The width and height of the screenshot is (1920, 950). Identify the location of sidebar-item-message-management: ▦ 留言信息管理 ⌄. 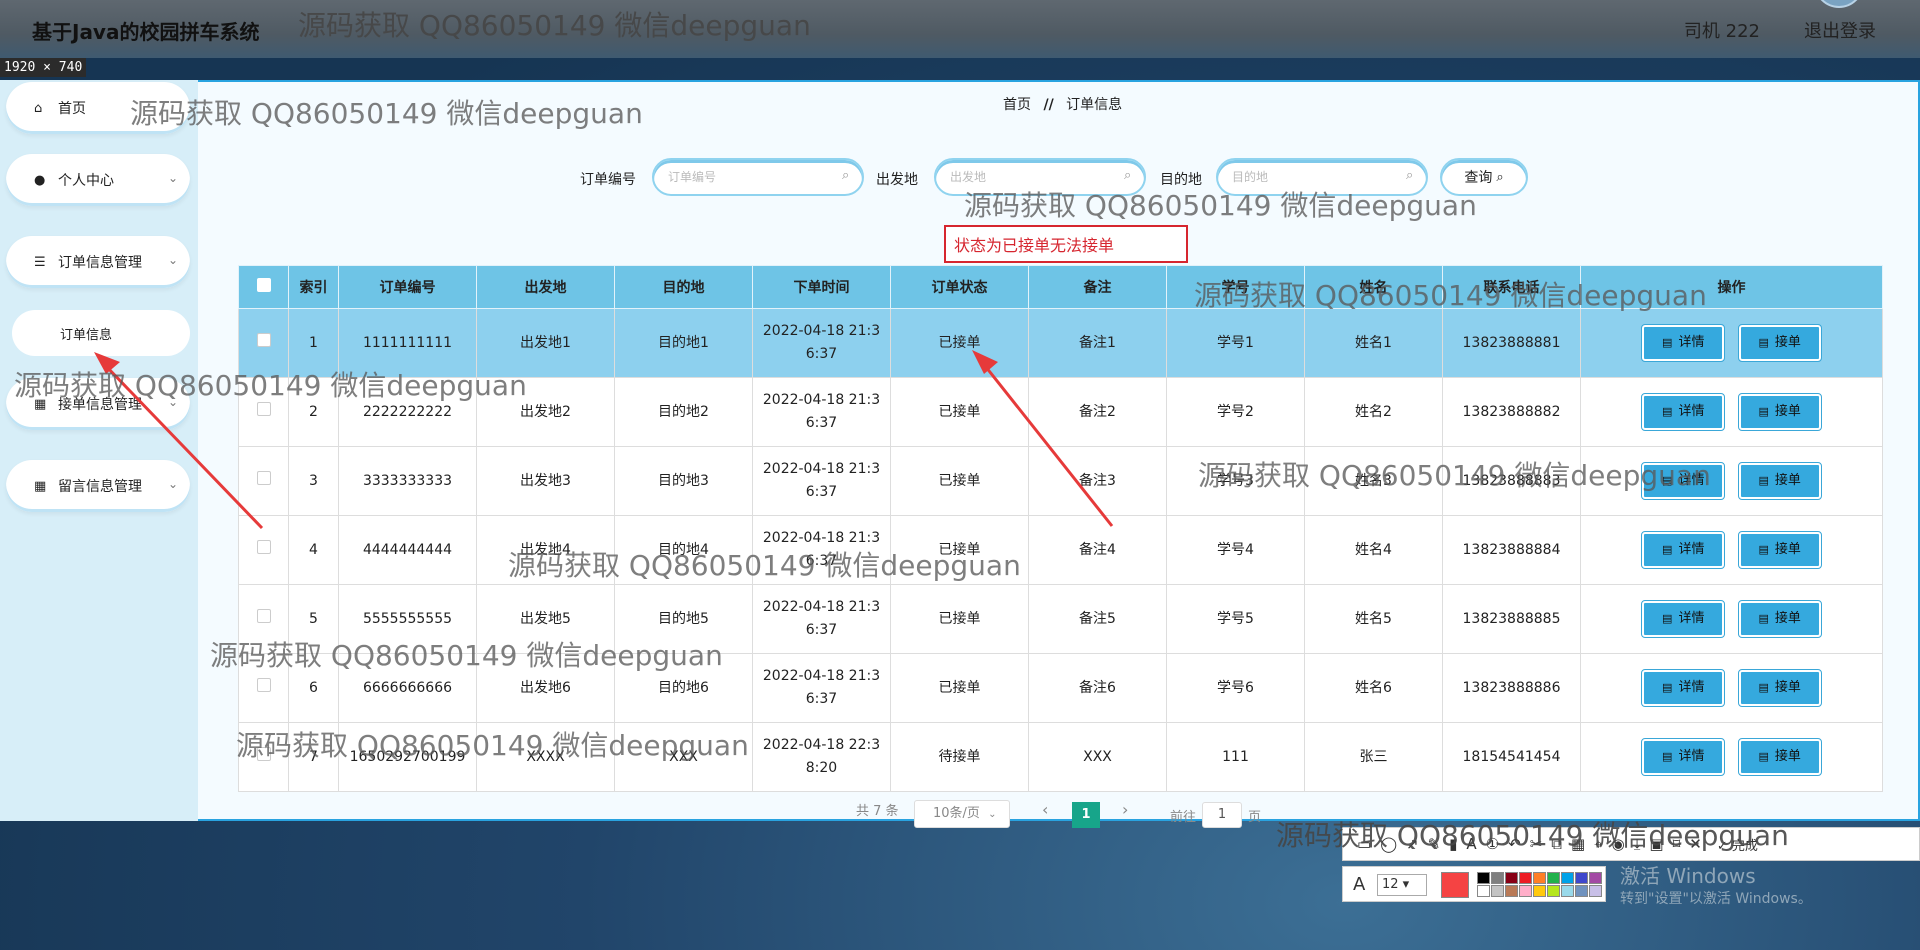
(98, 486).